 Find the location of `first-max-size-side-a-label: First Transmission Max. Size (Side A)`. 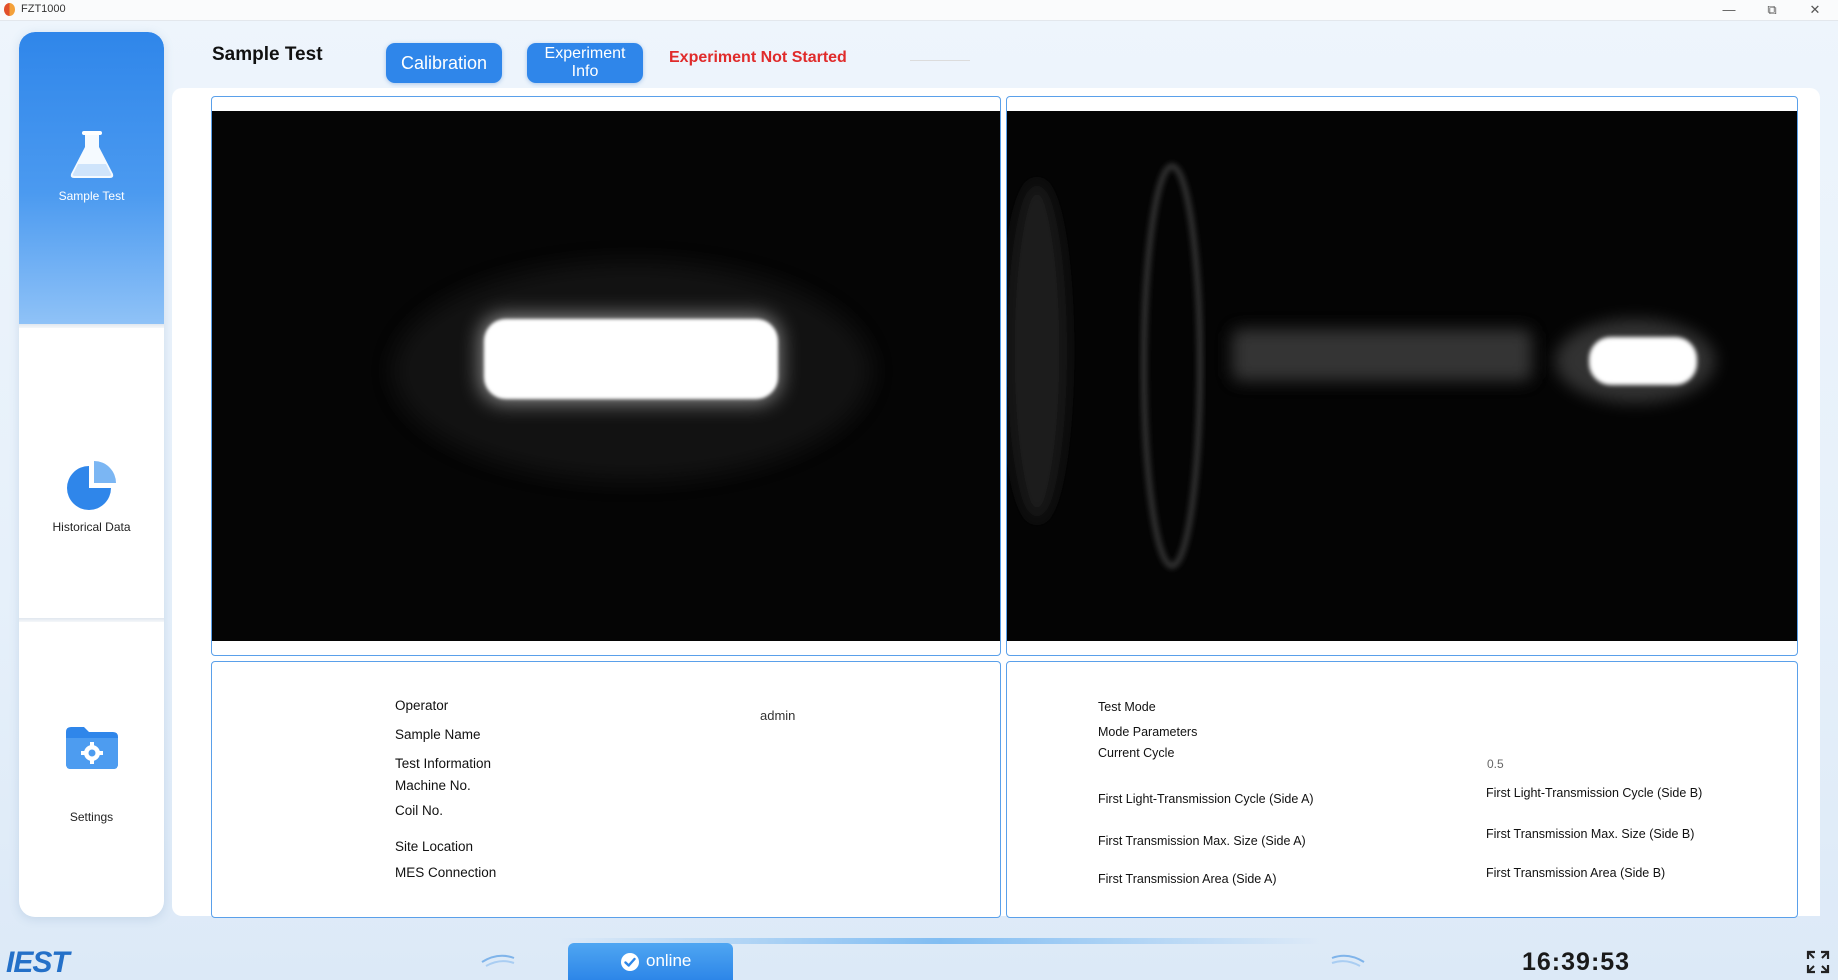

first-max-size-side-a-label: First Transmission Max. Size (Side A) is located at coordinates (1202, 841).